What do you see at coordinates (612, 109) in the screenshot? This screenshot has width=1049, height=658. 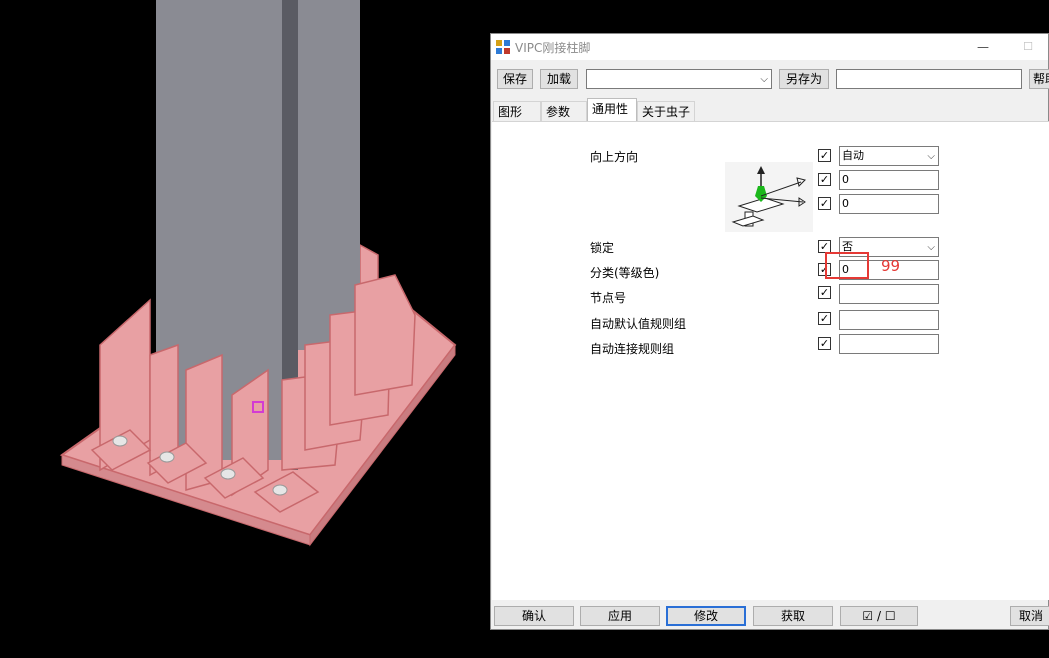 I see `tab-general: 通用性` at bounding box center [612, 109].